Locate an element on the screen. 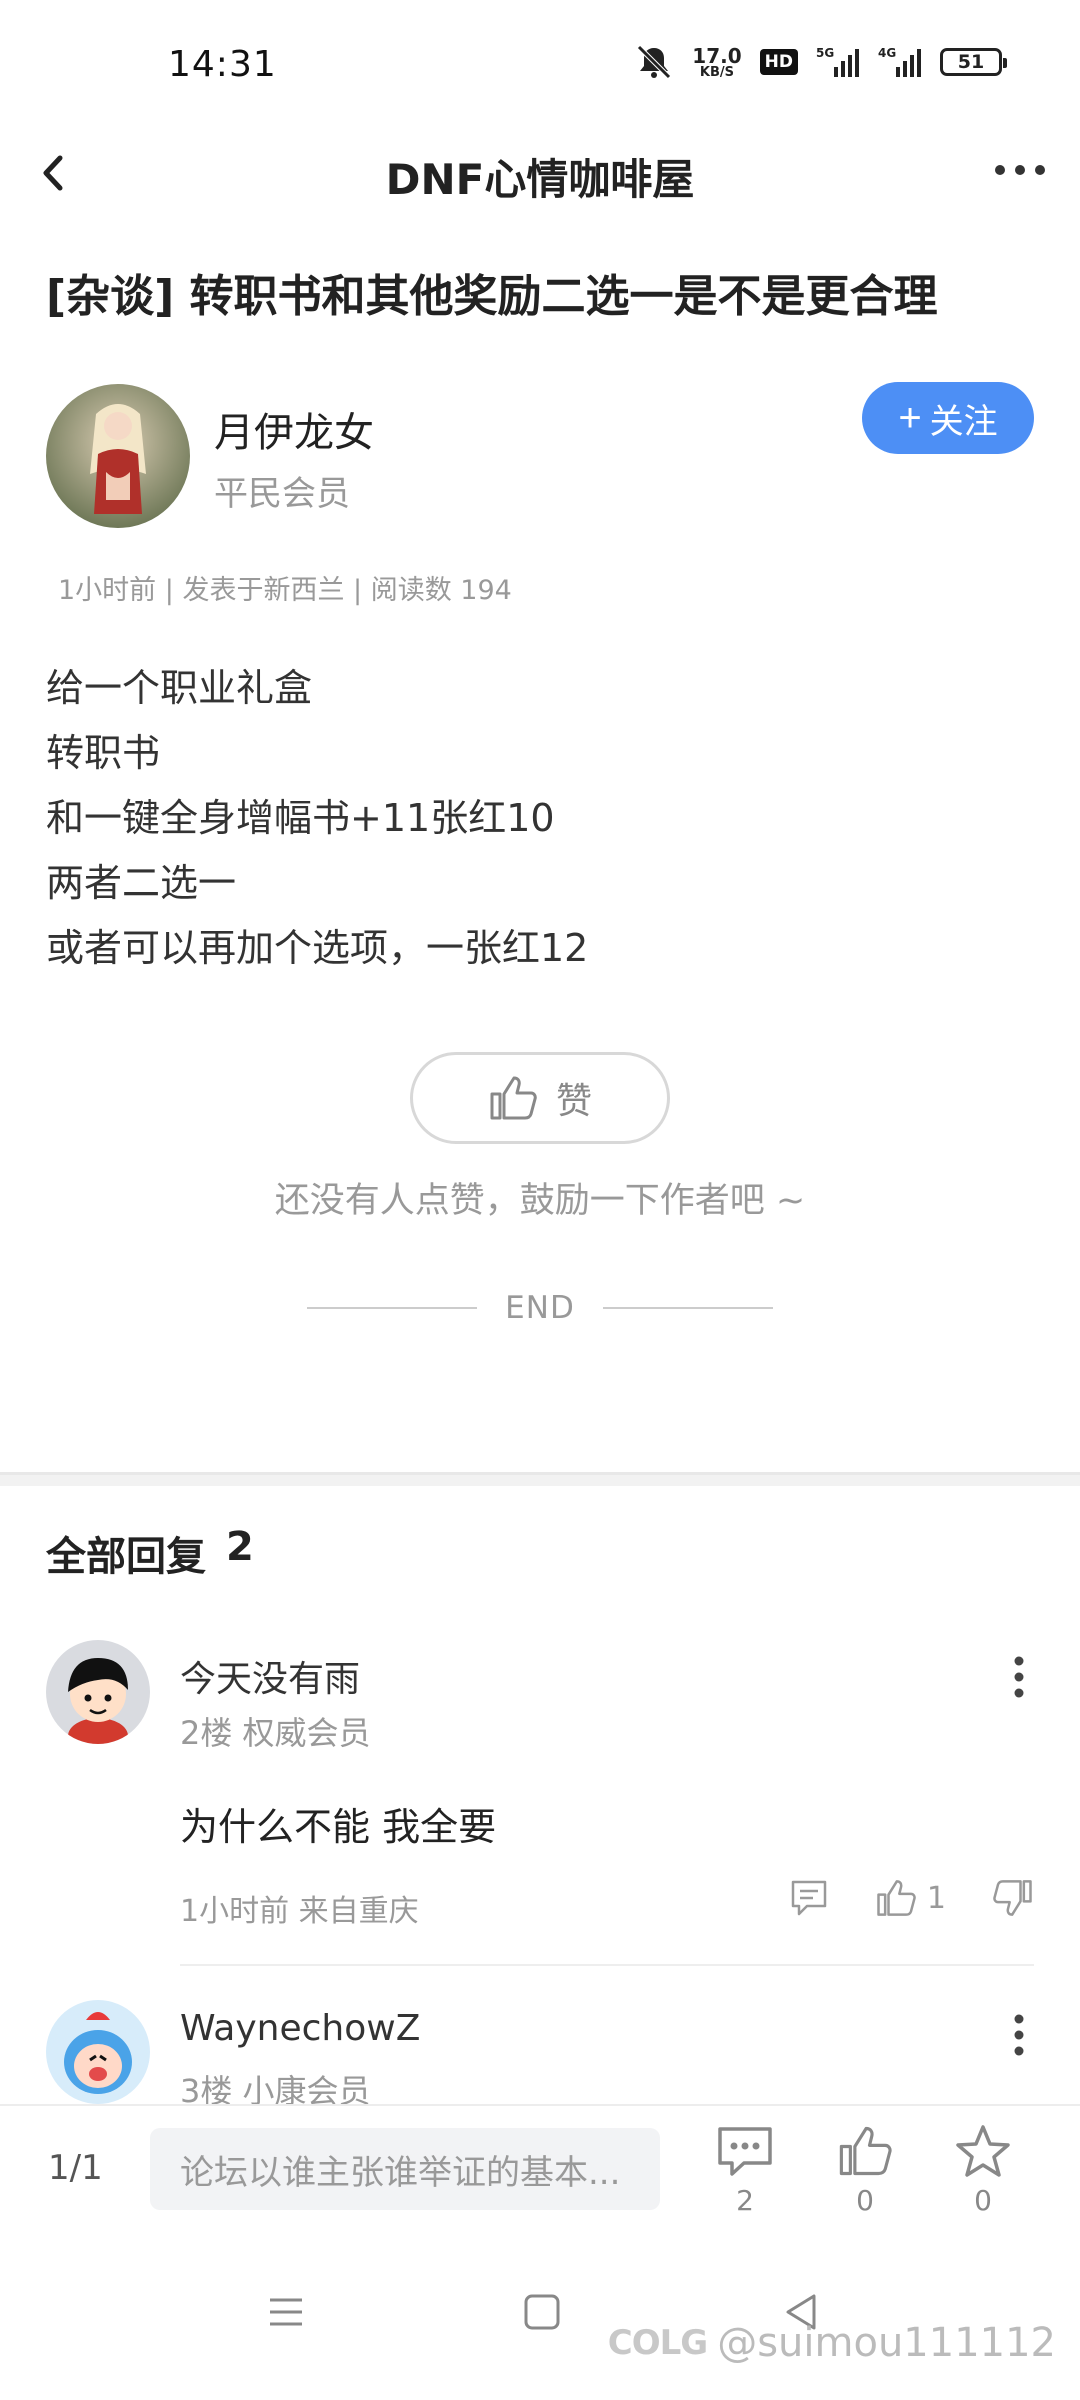 This screenshot has width=1080, height=2400. mute-bell-icon is located at coordinates (654, 62).